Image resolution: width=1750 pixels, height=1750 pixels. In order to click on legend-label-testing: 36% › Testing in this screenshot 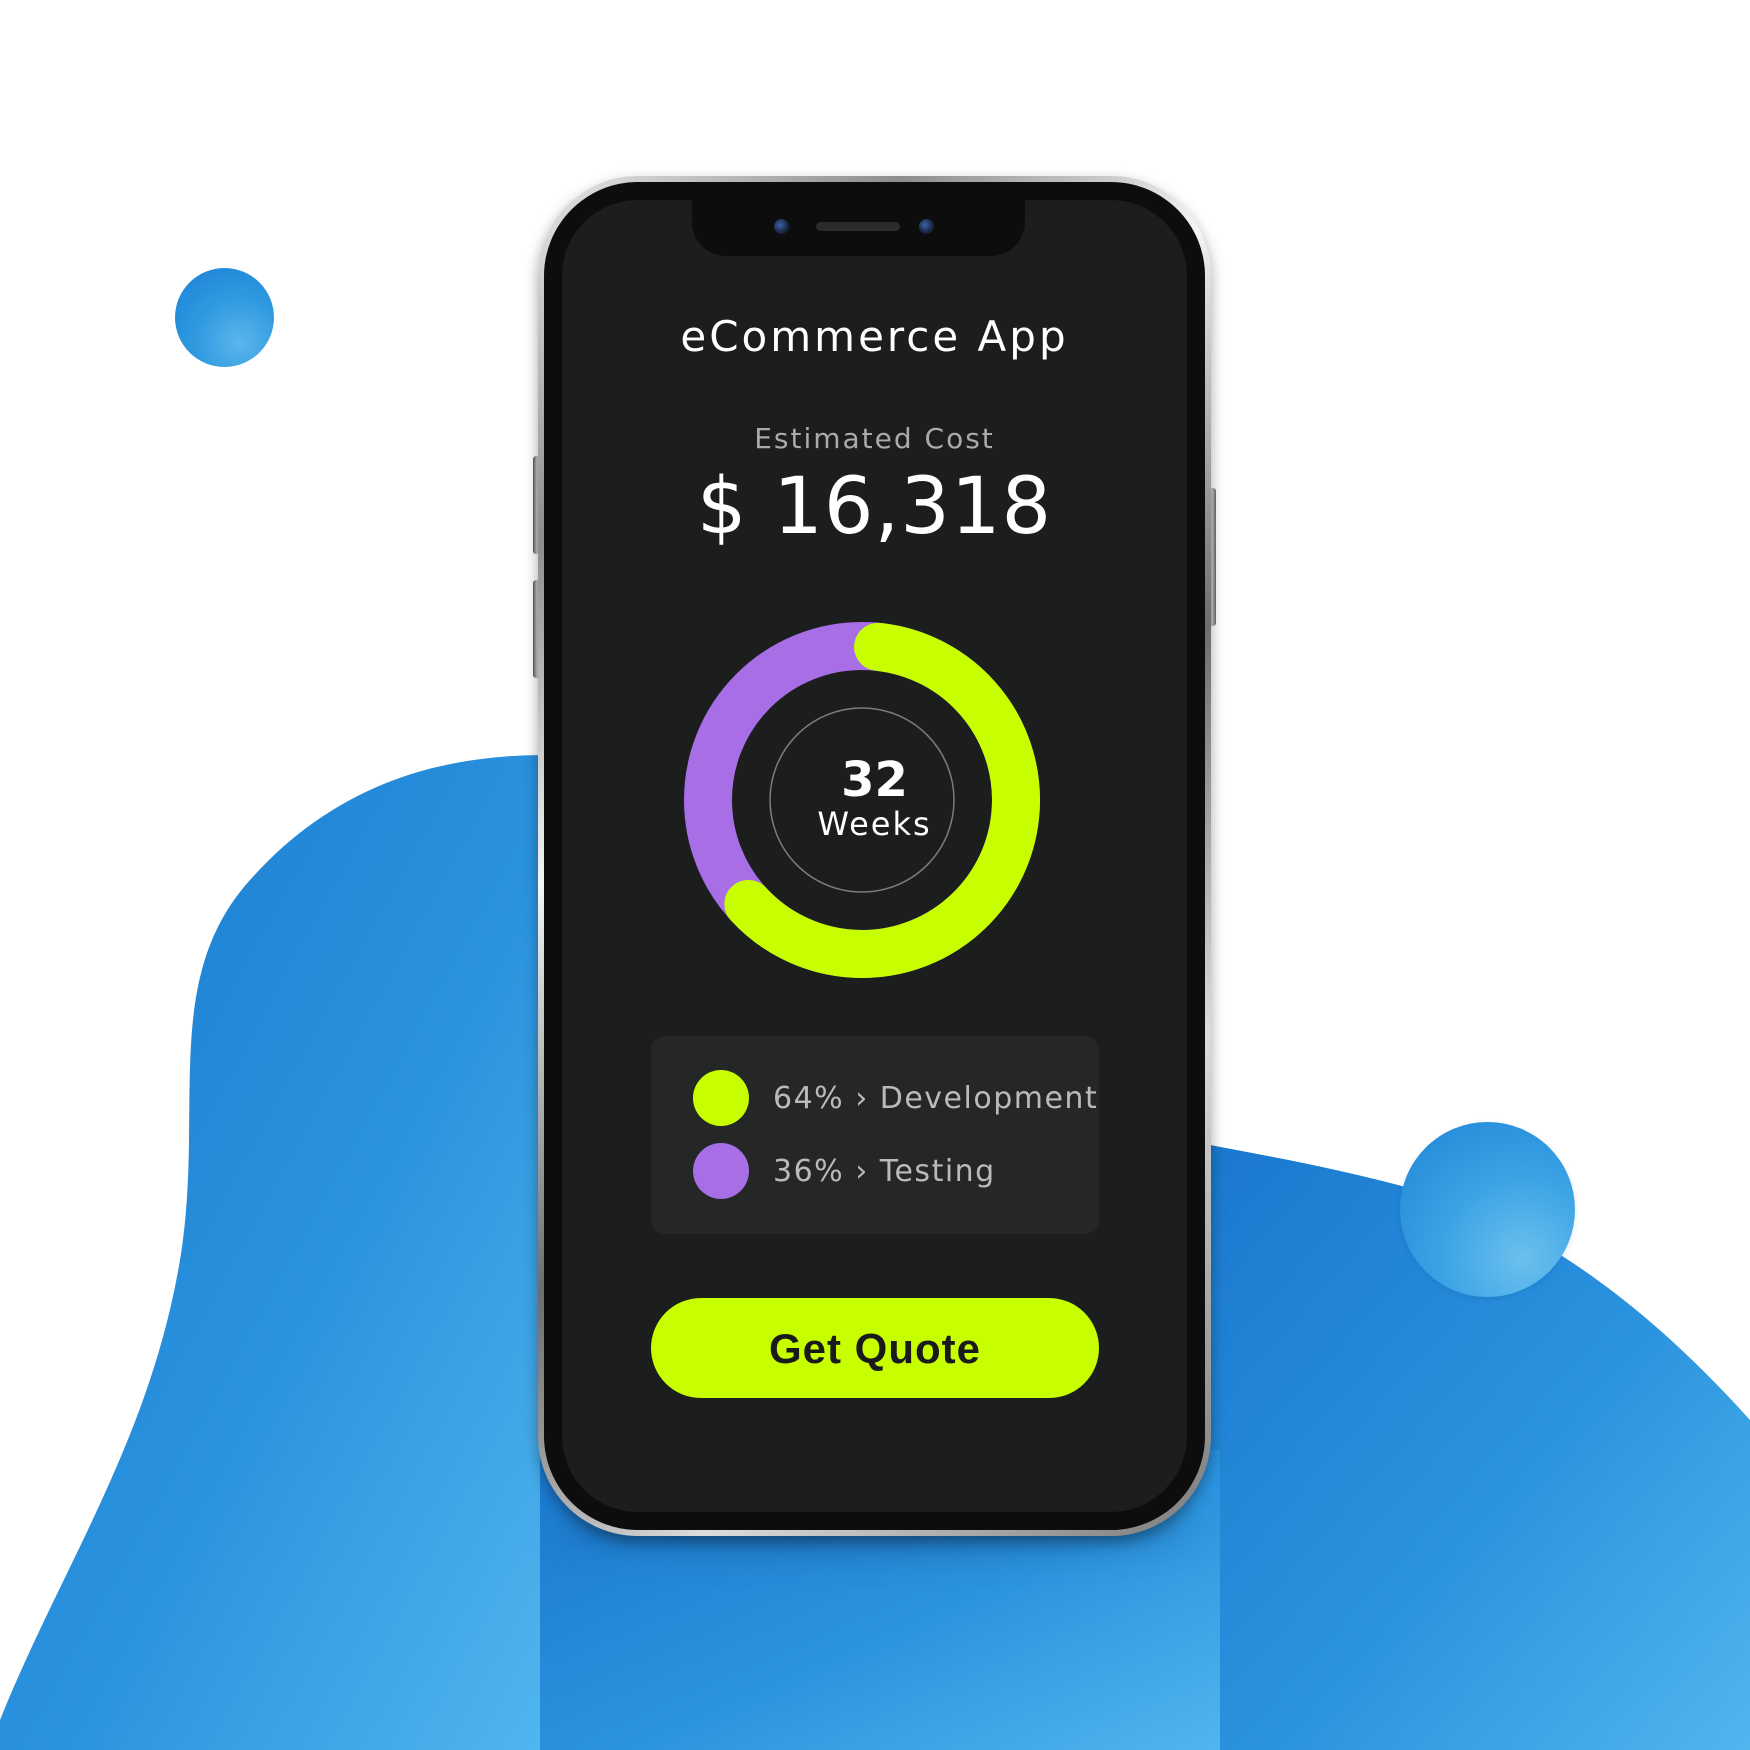, I will do `click(884, 1171)`.